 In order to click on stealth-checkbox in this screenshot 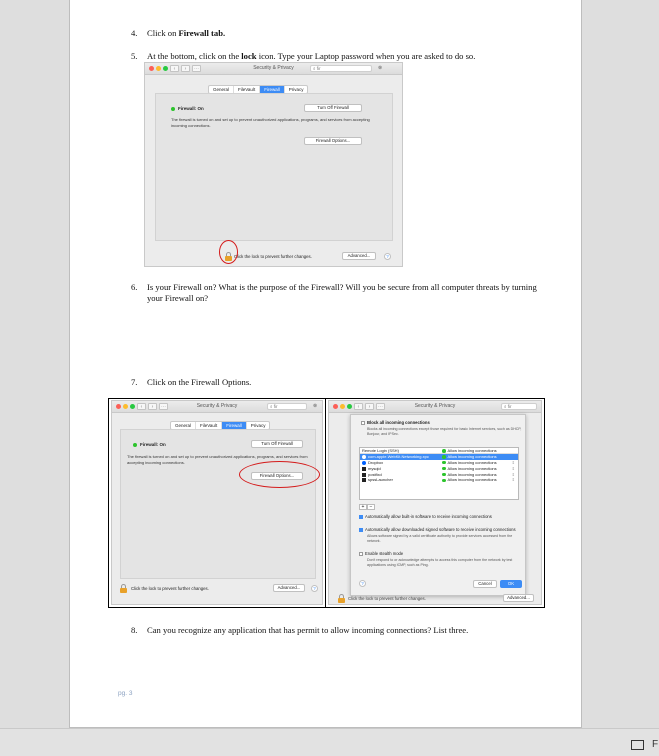, I will do `click(361, 553)`.